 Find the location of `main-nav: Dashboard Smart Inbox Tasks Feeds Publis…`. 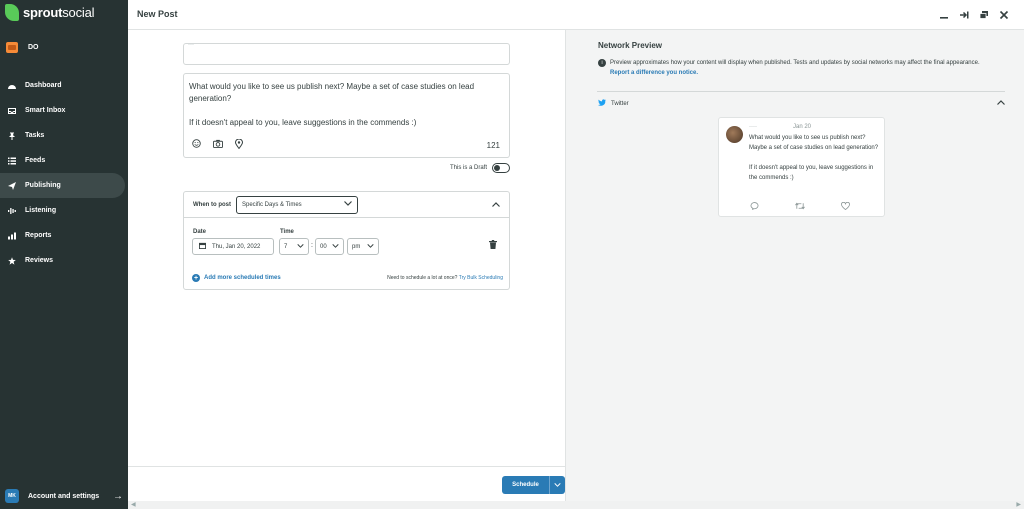

main-nav: Dashboard Smart Inbox Tasks Feeds Publis… is located at coordinates (64, 173).